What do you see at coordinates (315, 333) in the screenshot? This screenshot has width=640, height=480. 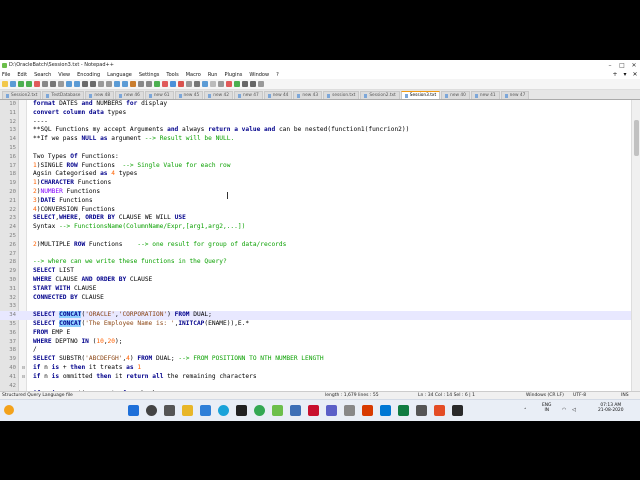 I see `code-line: 36 FROM EMP E` at bounding box center [315, 333].